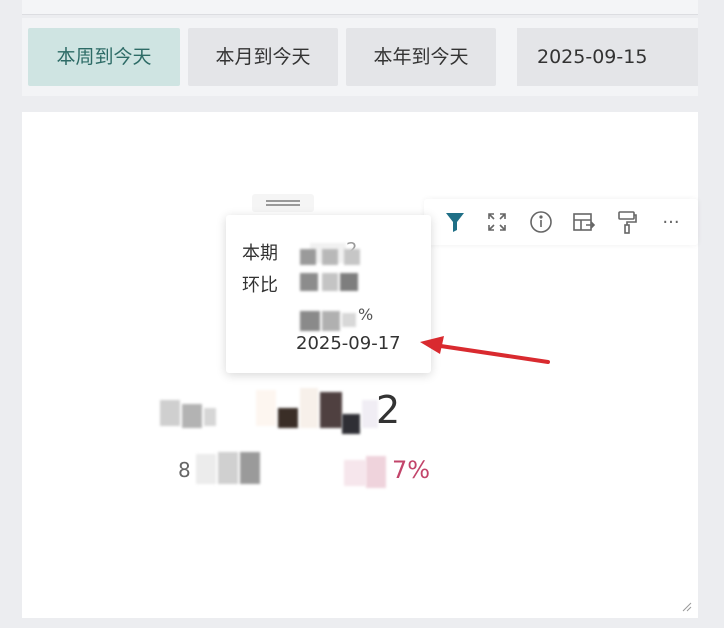 Image resolution: width=724 pixels, height=628 pixels. Describe the element at coordinates (497, 222) in the screenshot. I see `expand-icon` at that location.